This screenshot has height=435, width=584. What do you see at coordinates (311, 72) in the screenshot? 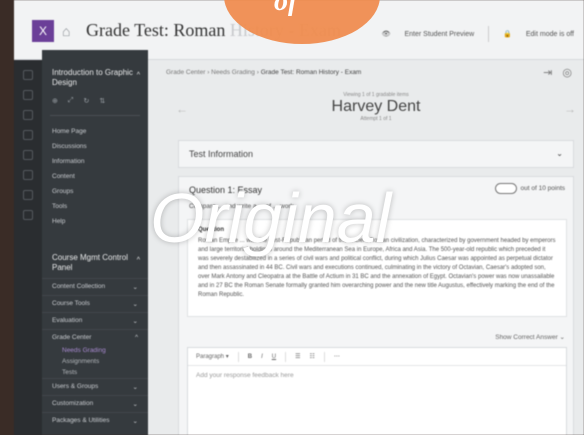
I see `breadcrumb-current: Grade Test: Roman History - Exam` at bounding box center [311, 72].